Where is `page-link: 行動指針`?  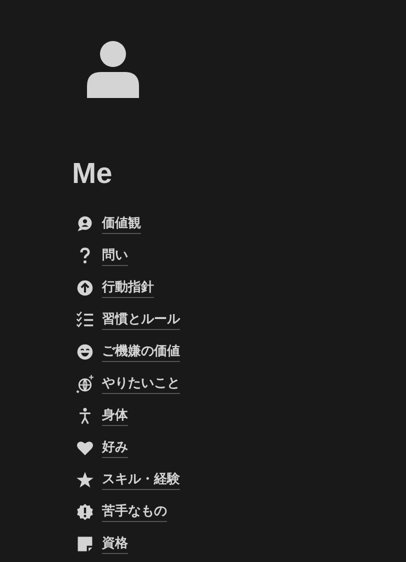 page-link: 行動指針 is located at coordinates (128, 288).